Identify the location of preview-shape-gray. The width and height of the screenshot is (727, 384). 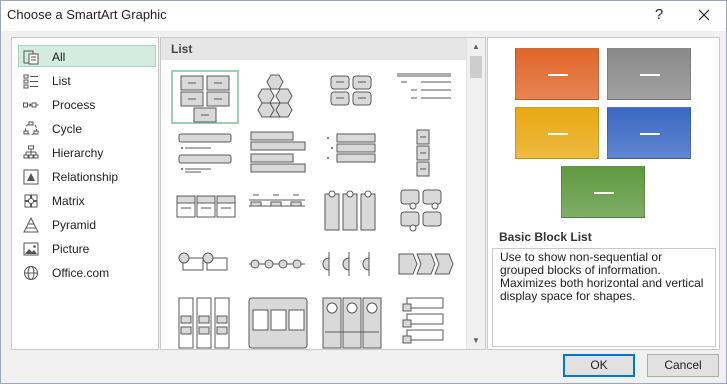
(649, 74).